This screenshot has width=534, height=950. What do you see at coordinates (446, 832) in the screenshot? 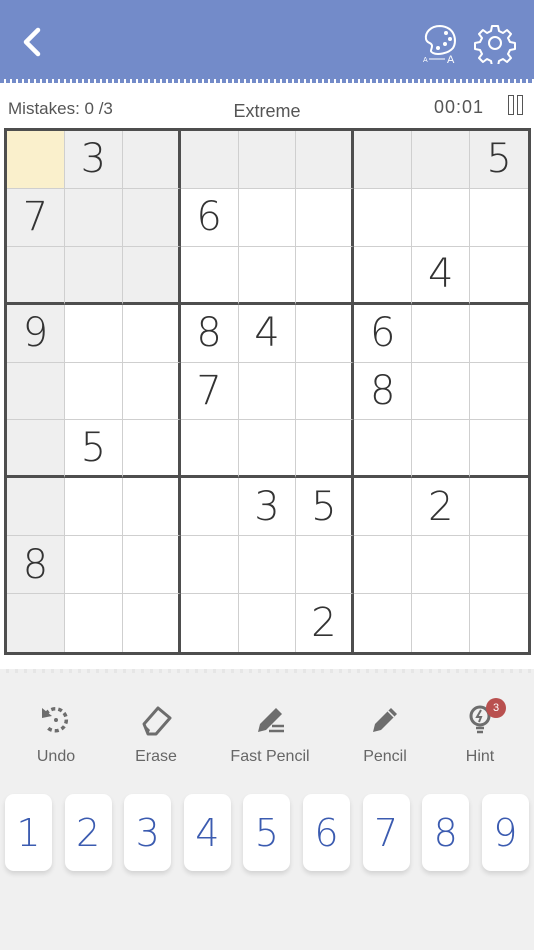
I see `number-key-8: 8` at bounding box center [446, 832].